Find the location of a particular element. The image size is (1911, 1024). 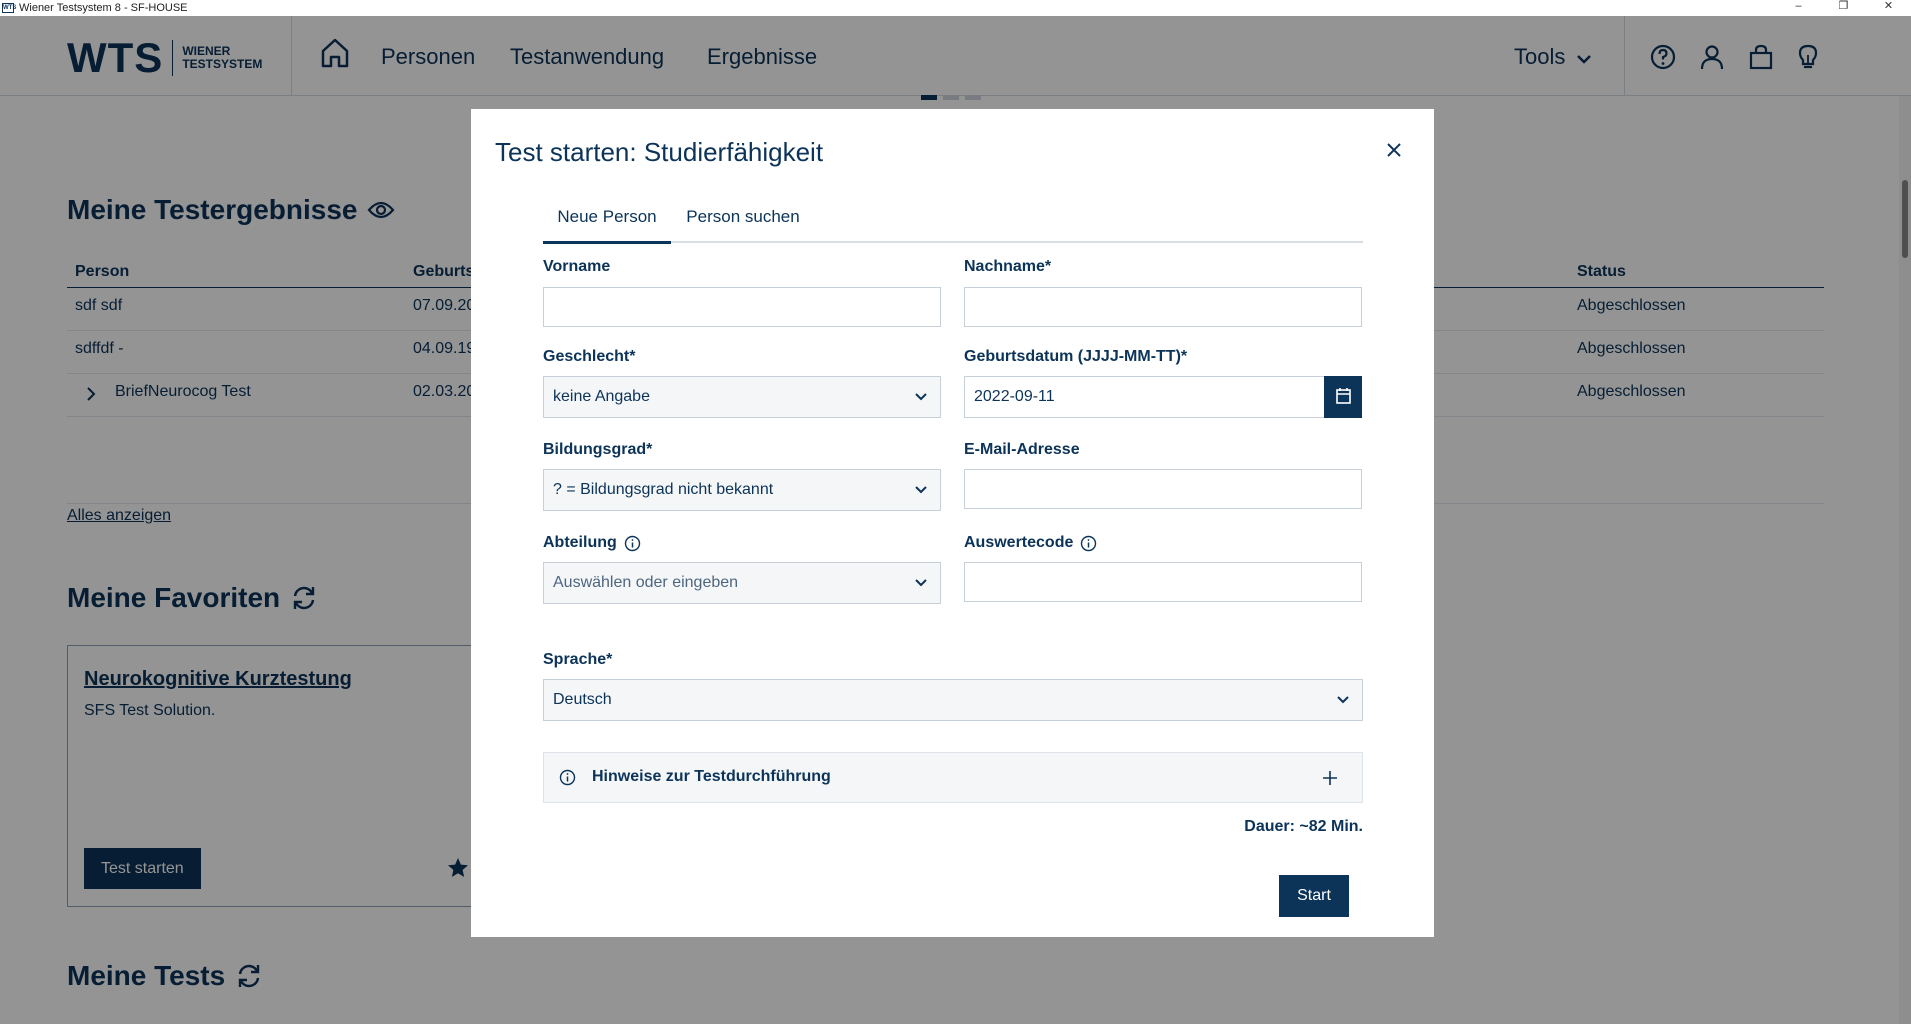

date-picker-button is located at coordinates (1343, 397).